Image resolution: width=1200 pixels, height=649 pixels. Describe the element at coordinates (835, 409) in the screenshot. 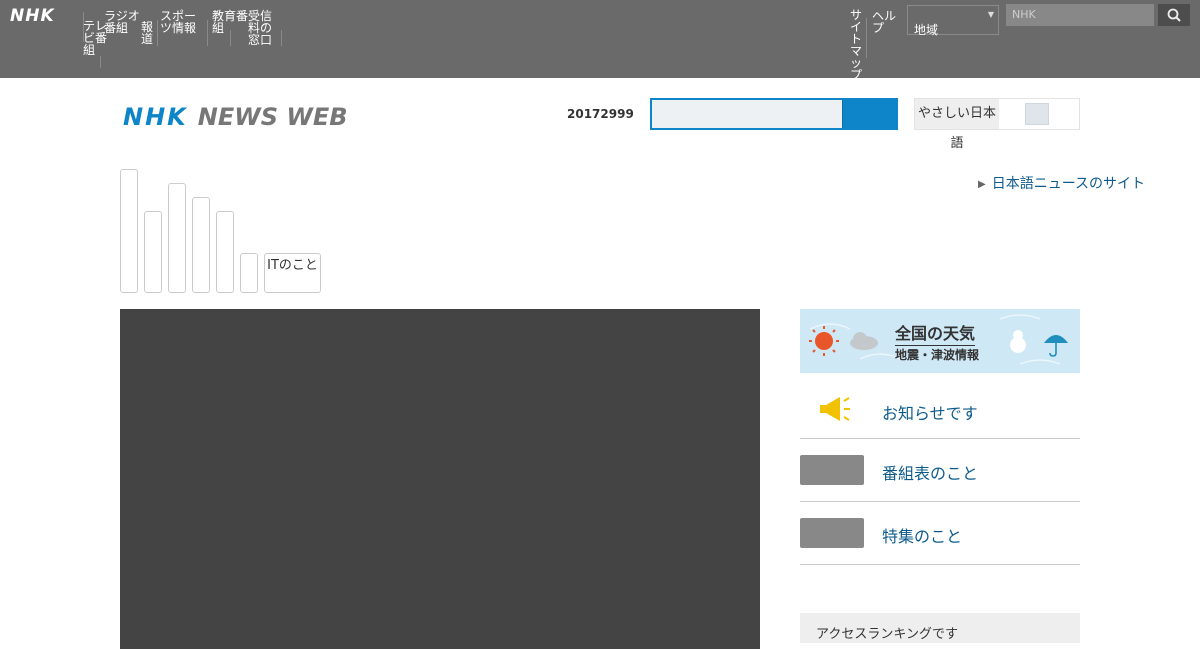

I see `megaphone-icon` at that location.